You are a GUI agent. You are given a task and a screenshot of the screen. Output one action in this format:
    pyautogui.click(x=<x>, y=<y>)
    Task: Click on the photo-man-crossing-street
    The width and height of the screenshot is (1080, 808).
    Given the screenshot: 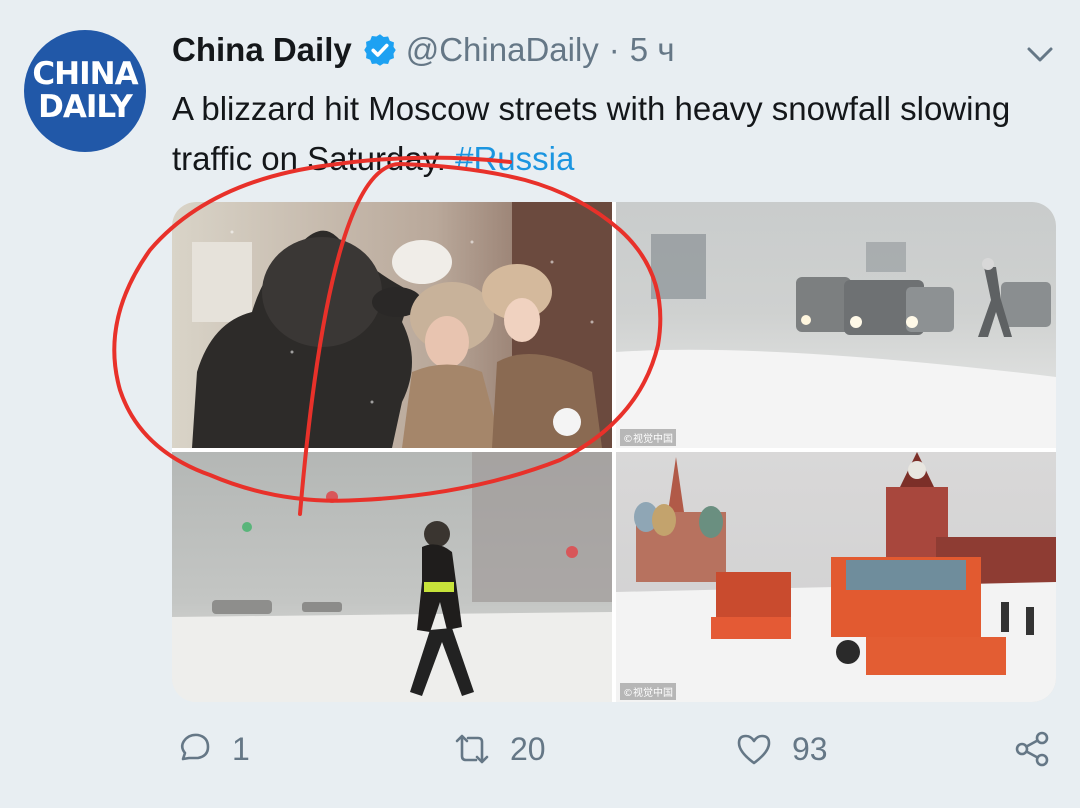 What is the action you would take?
    pyautogui.click(x=392, y=577)
    